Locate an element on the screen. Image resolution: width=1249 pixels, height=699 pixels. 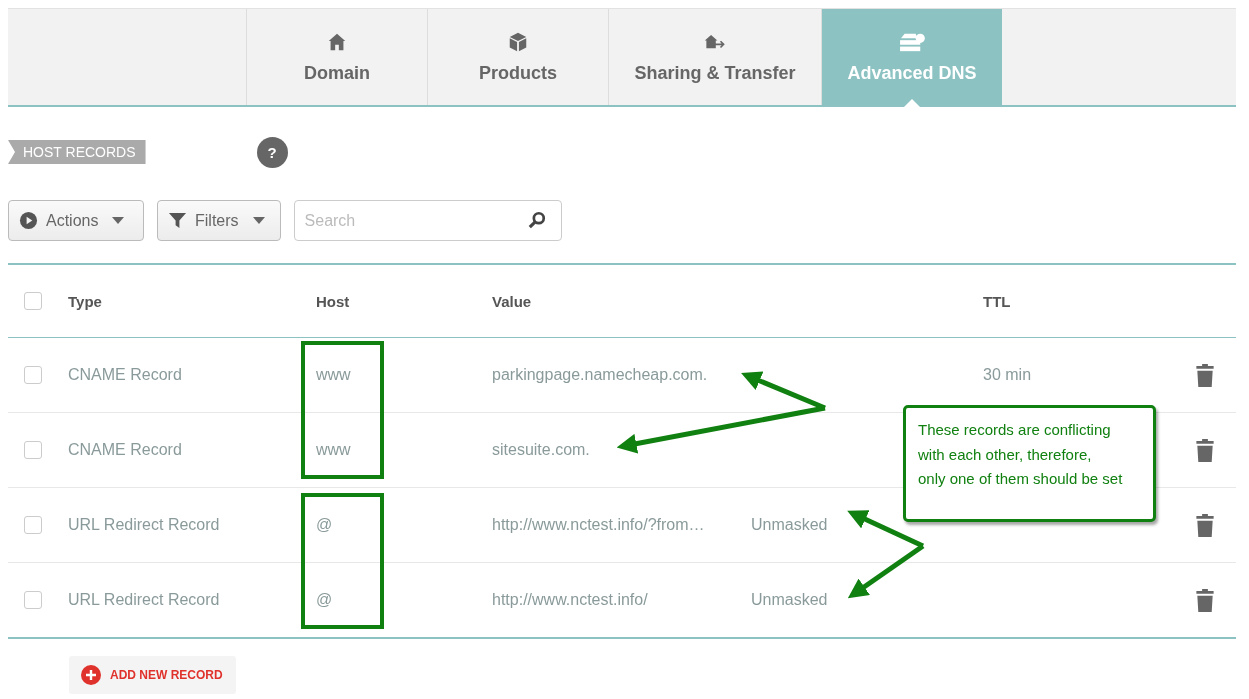
search-icon is located at coordinates (536, 220).